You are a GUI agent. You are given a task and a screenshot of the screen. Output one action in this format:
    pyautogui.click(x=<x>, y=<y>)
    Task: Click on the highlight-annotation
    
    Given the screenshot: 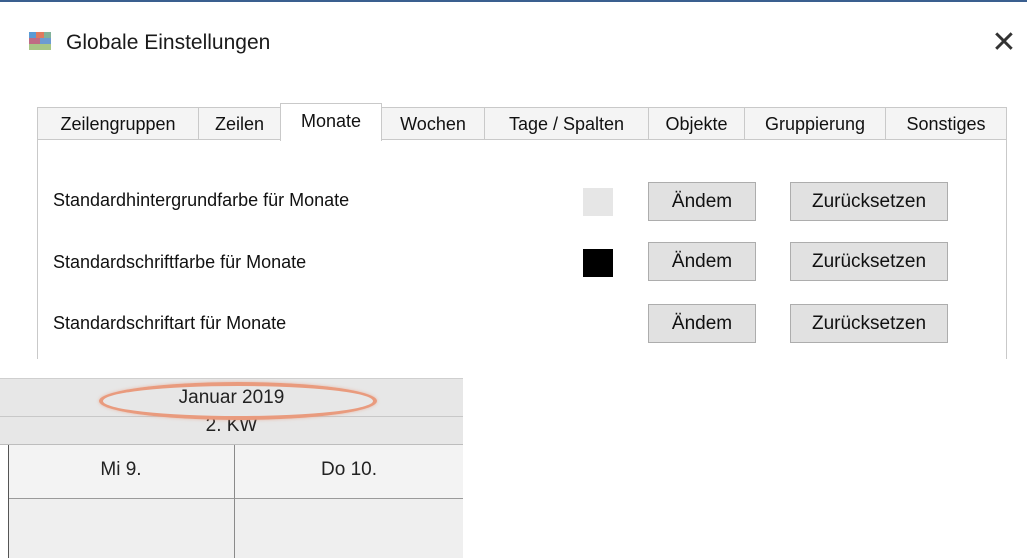 What is the action you would take?
    pyautogui.click(x=238, y=401)
    